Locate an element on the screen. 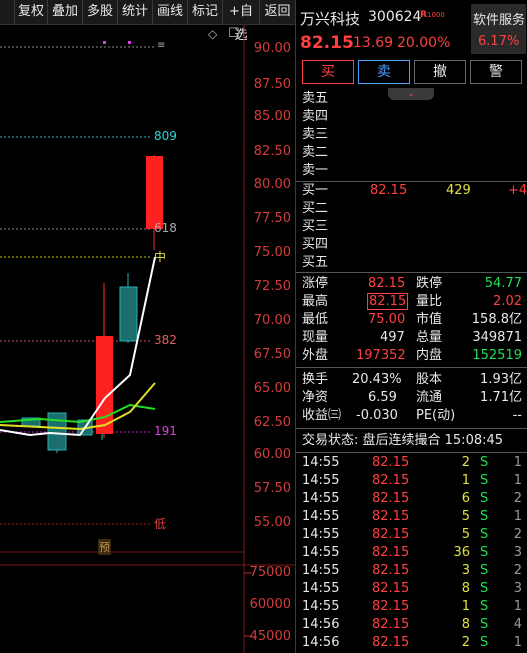  toolbar-draw-line-button: 画线 is located at coordinates (170, 12).